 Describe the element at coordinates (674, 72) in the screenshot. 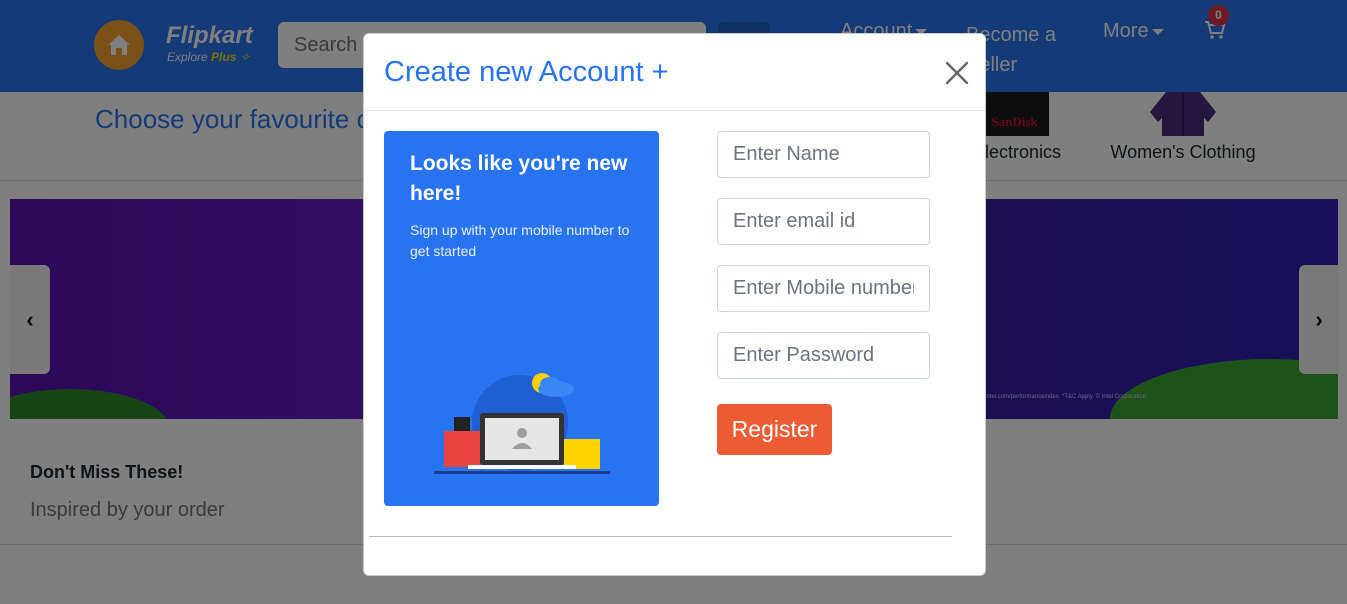

I see `modal-header: Create new Account +` at that location.